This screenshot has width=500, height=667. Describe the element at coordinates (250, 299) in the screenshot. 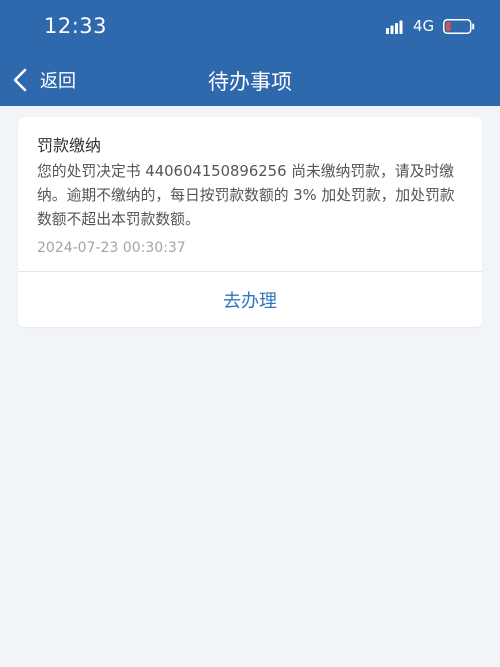

I see `handle-now-button: 去办理` at that location.